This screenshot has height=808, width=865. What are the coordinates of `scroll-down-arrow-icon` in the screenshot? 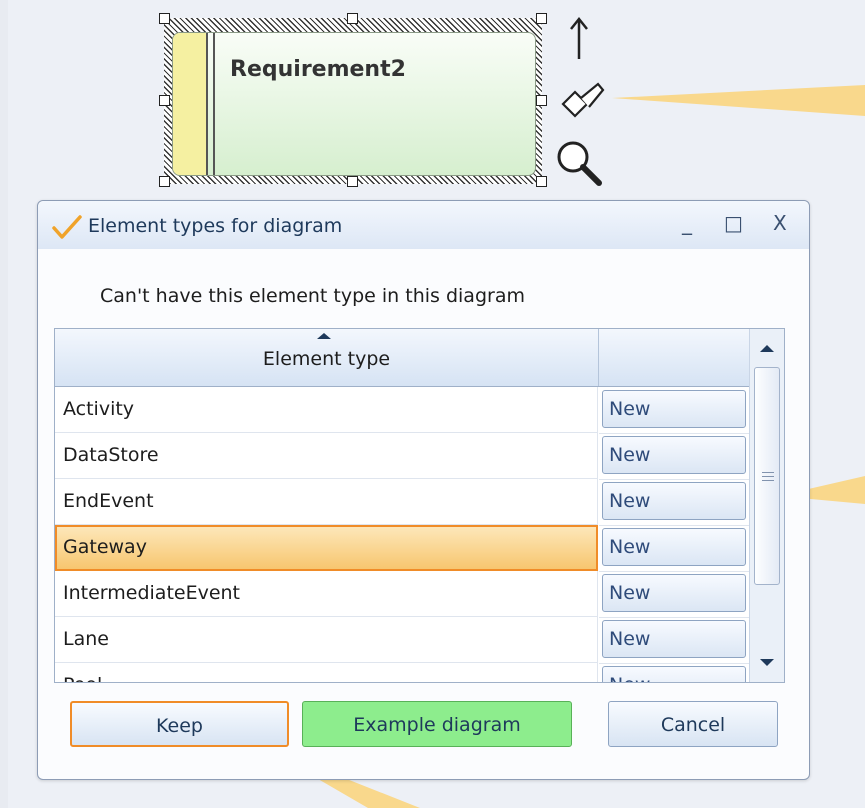 It's located at (767, 662).